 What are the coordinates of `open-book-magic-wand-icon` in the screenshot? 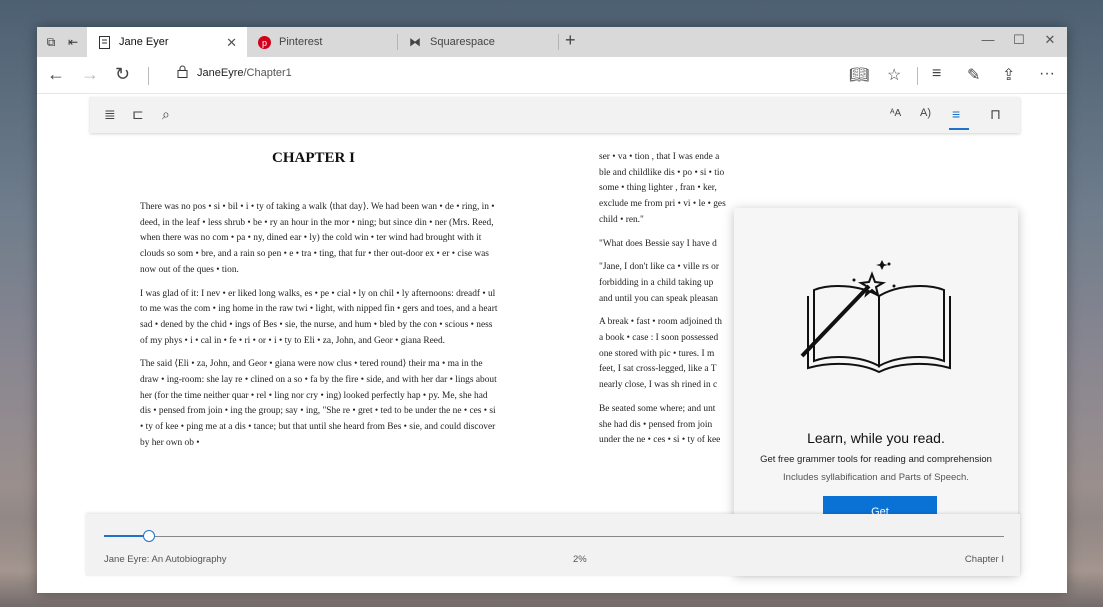 It's located at (879, 323).